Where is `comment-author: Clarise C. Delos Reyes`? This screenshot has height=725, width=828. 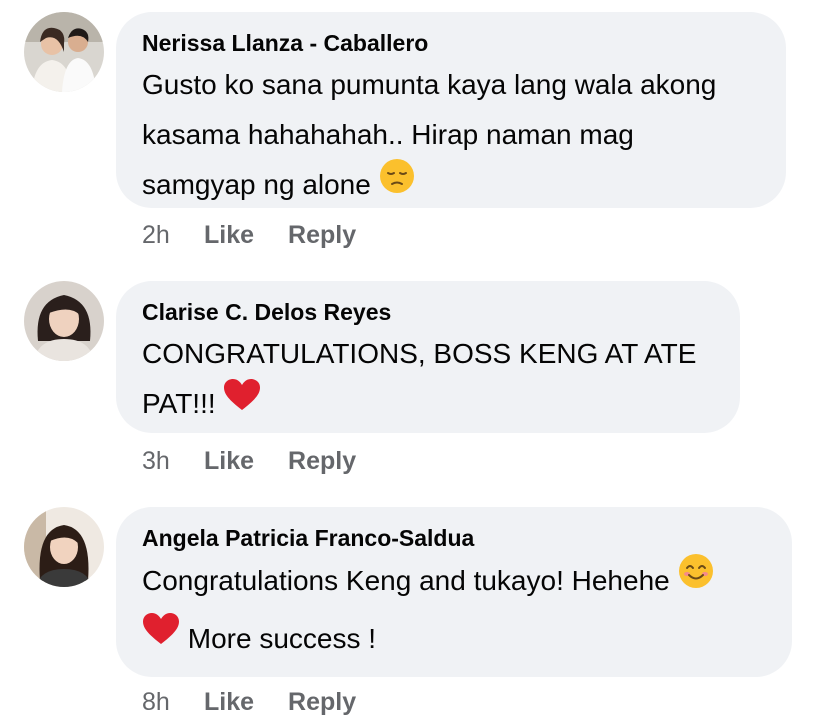 comment-author: Clarise C. Delos Reyes is located at coordinates (428, 312).